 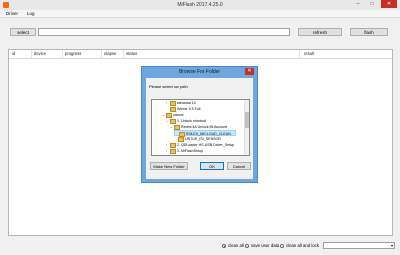 I want to click on close-button: ✕, so click(x=389, y=4).